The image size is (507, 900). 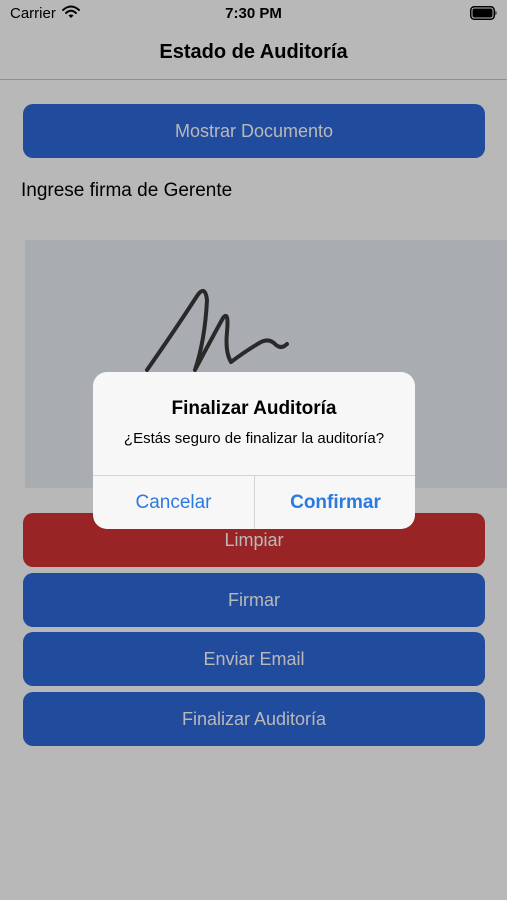 I want to click on alert-title: Finalizar Auditoría, so click(x=254, y=408).